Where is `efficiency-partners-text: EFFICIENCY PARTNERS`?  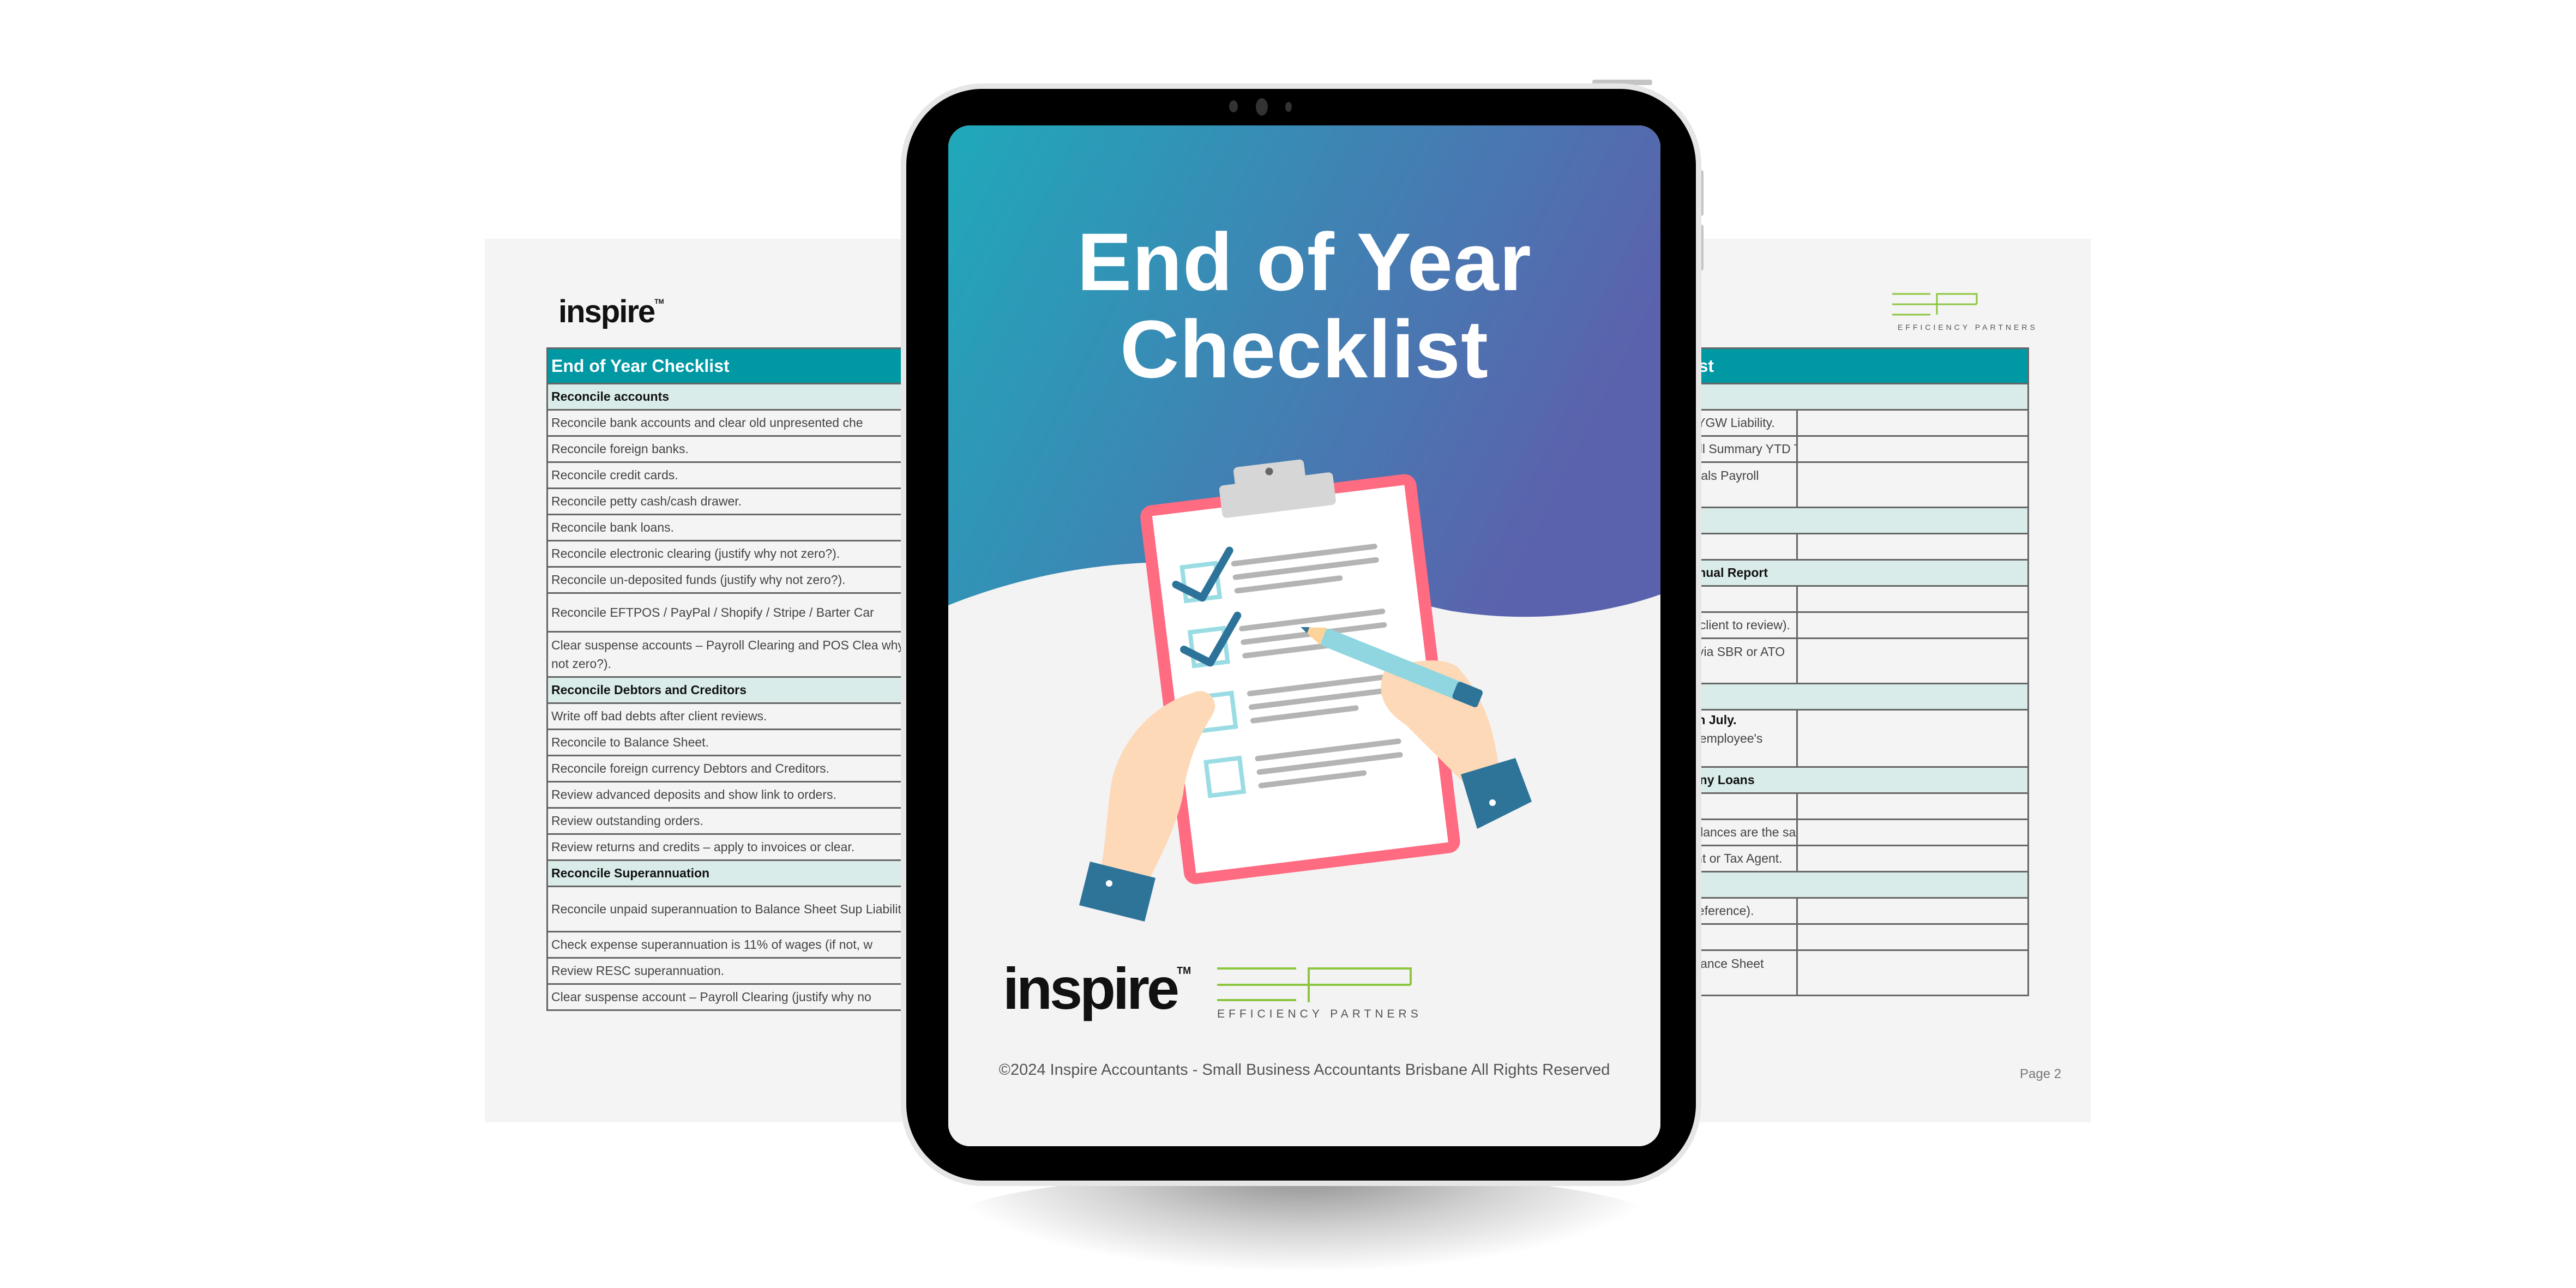 efficiency-partners-text: EFFICIENCY PARTNERS is located at coordinates (1968, 327).